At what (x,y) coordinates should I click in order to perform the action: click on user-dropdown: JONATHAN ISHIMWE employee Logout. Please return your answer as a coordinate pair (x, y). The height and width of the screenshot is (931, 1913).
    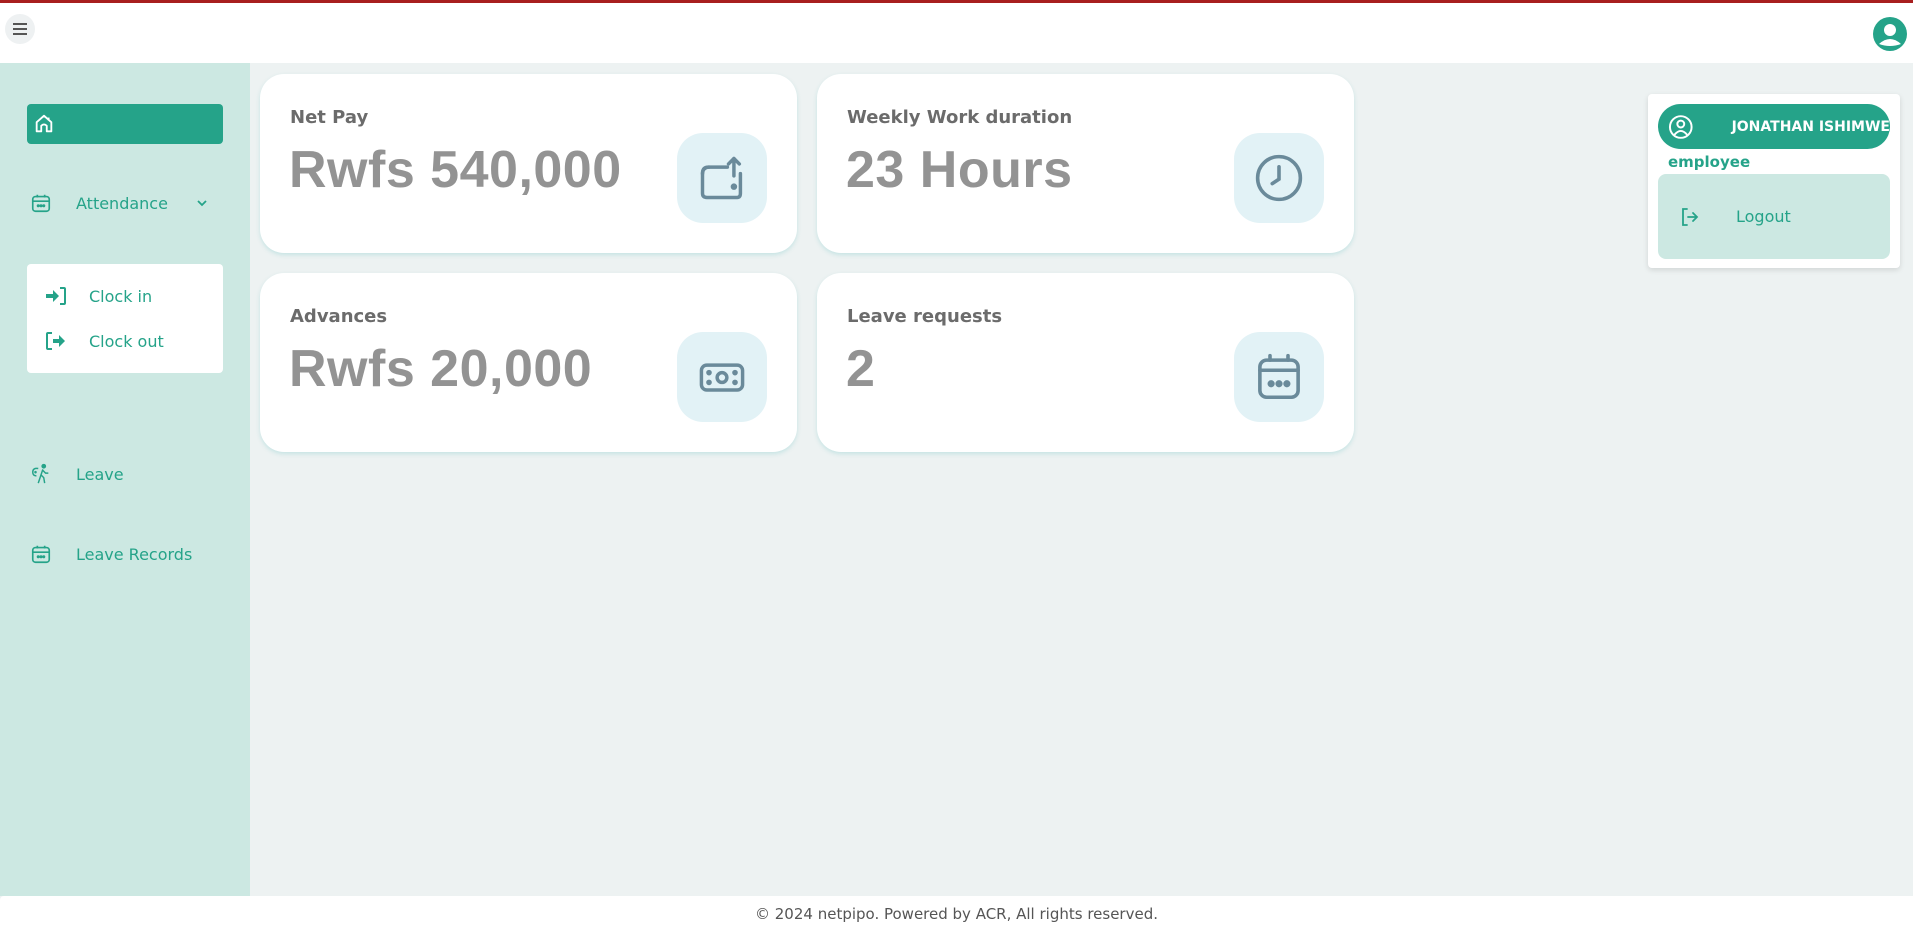
    Looking at the image, I should click on (1774, 181).